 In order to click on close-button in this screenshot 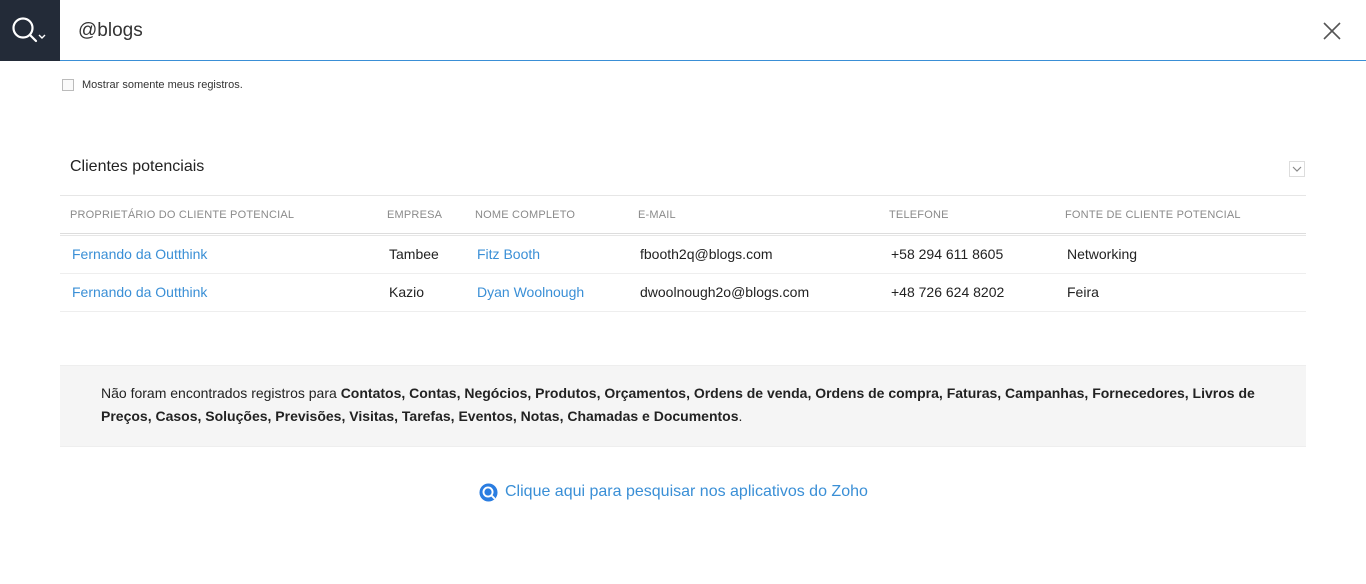, I will do `click(1332, 31)`.